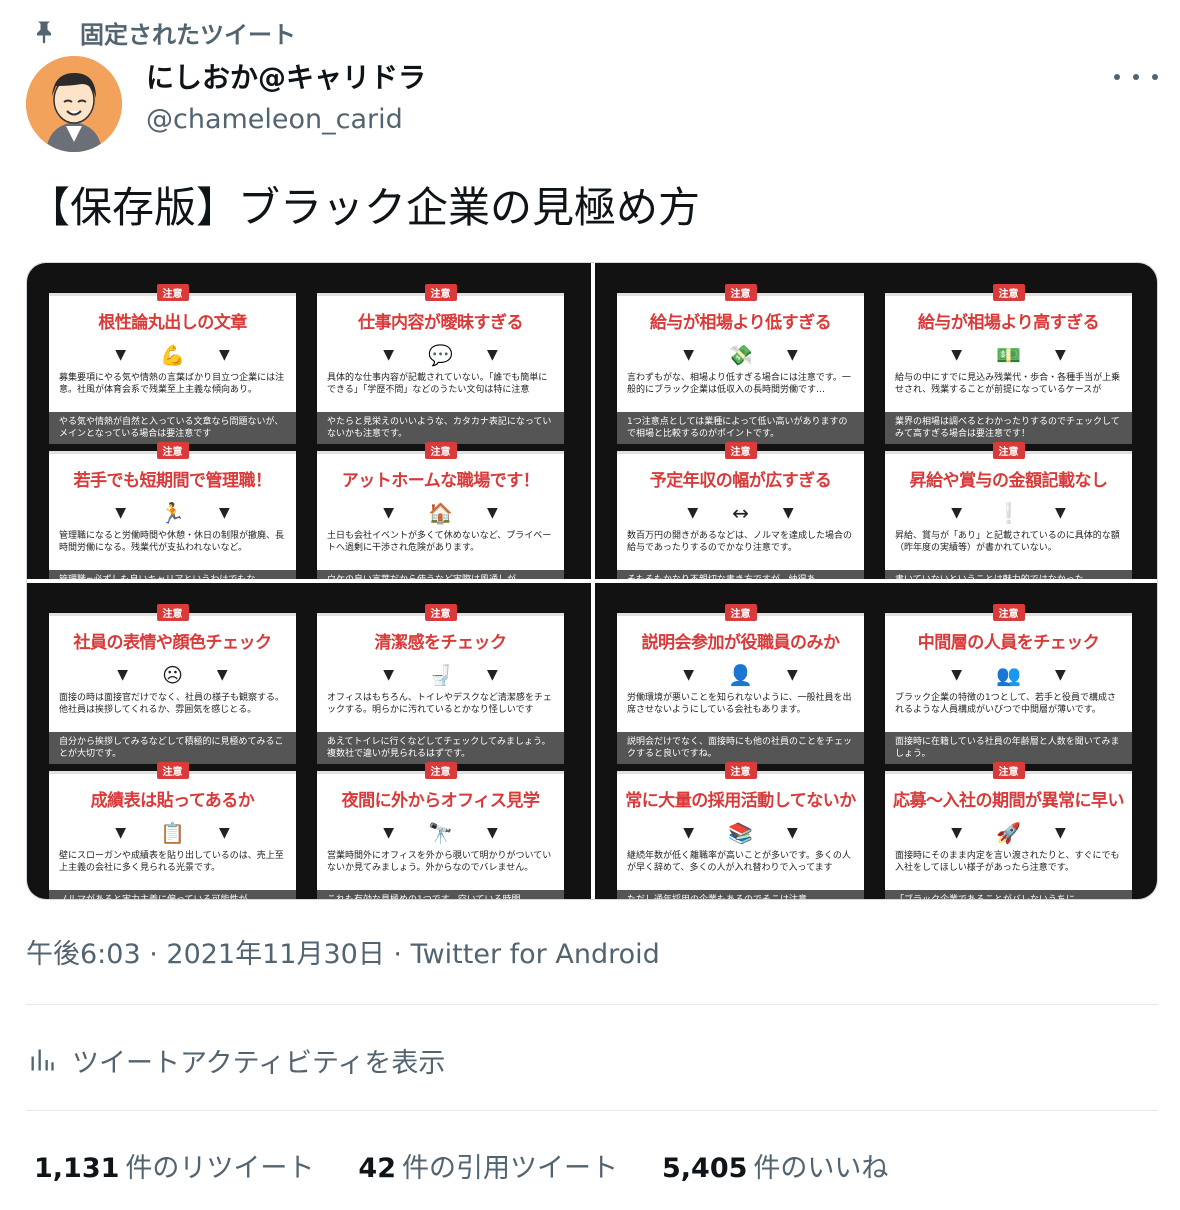 This screenshot has height=1210, width=1180. What do you see at coordinates (1009, 801) in the screenshot?
I see `card-title: 応募～入社の期間が異常に早い` at bounding box center [1009, 801].